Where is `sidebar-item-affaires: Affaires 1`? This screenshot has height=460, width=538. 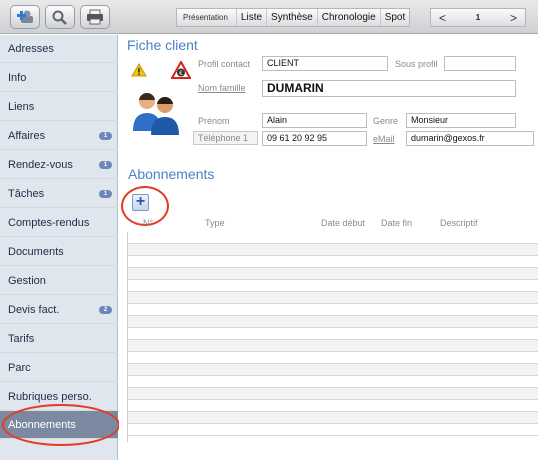 sidebar-item-affaires: Affaires 1 is located at coordinates (59, 136).